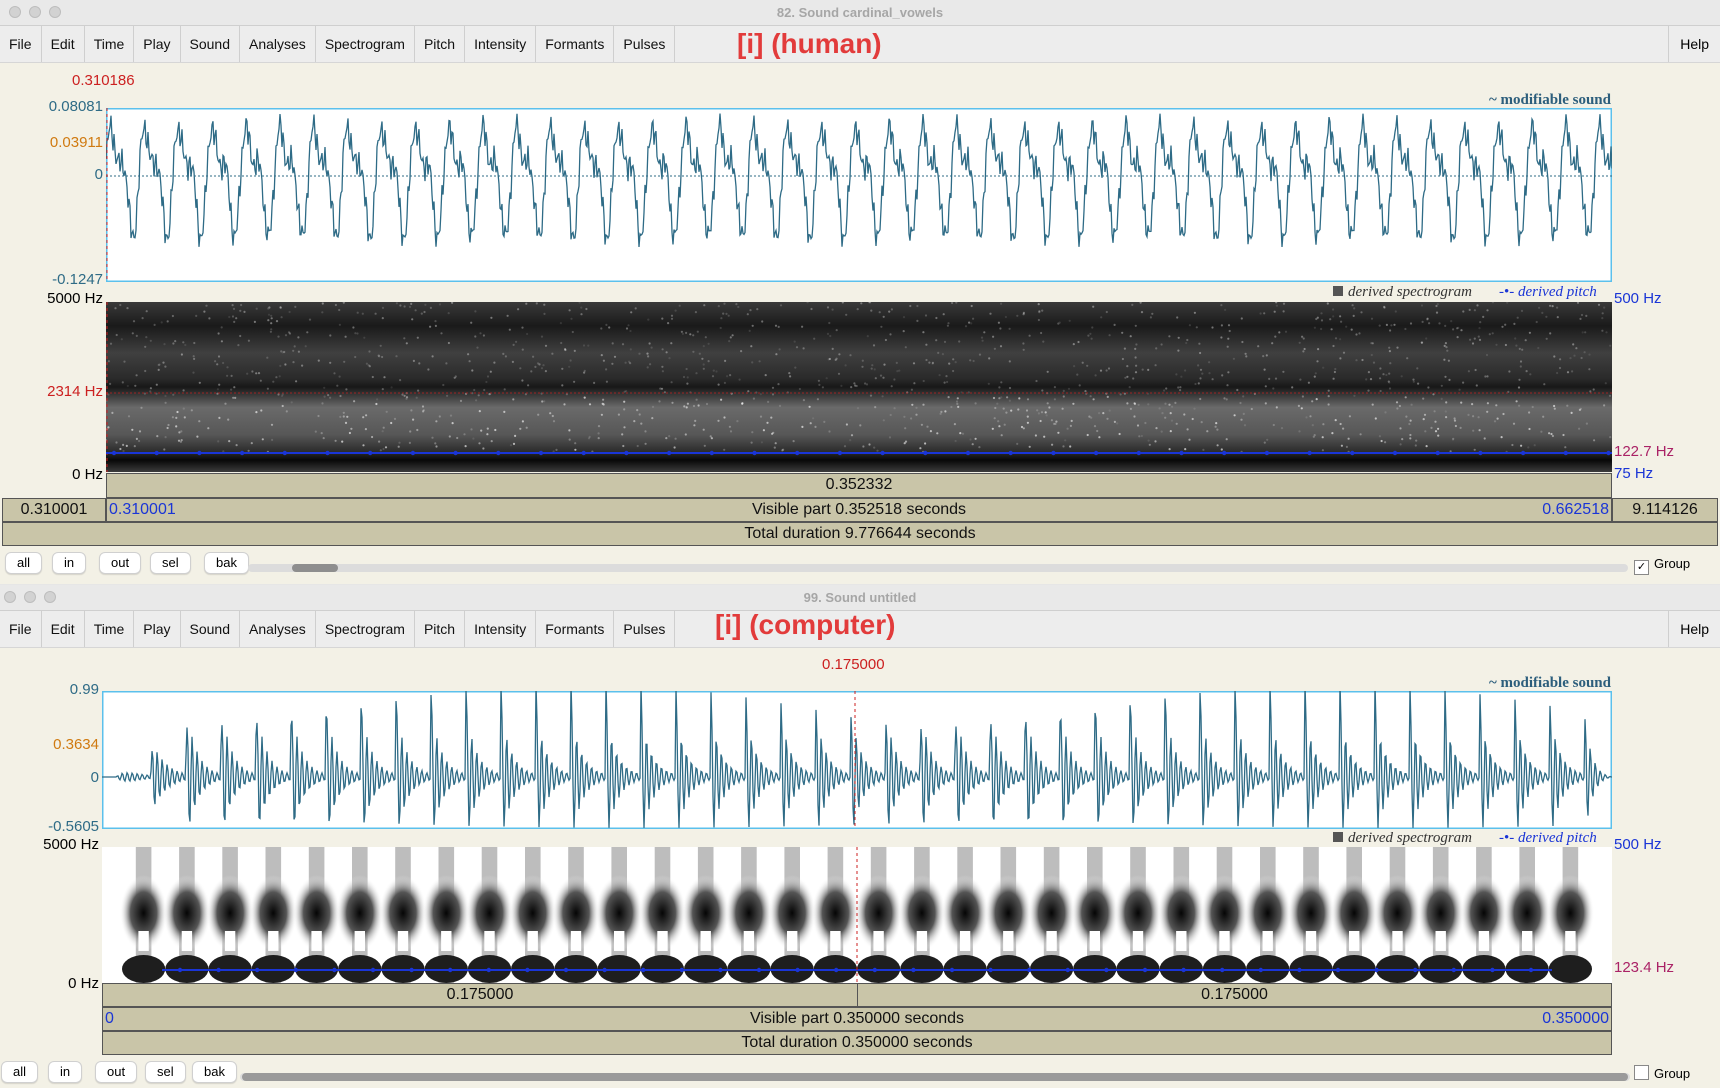  What do you see at coordinates (805, 624) in the screenshot?
I see `overlay-title: [i] (computer)` at bounding box center [805, 624].